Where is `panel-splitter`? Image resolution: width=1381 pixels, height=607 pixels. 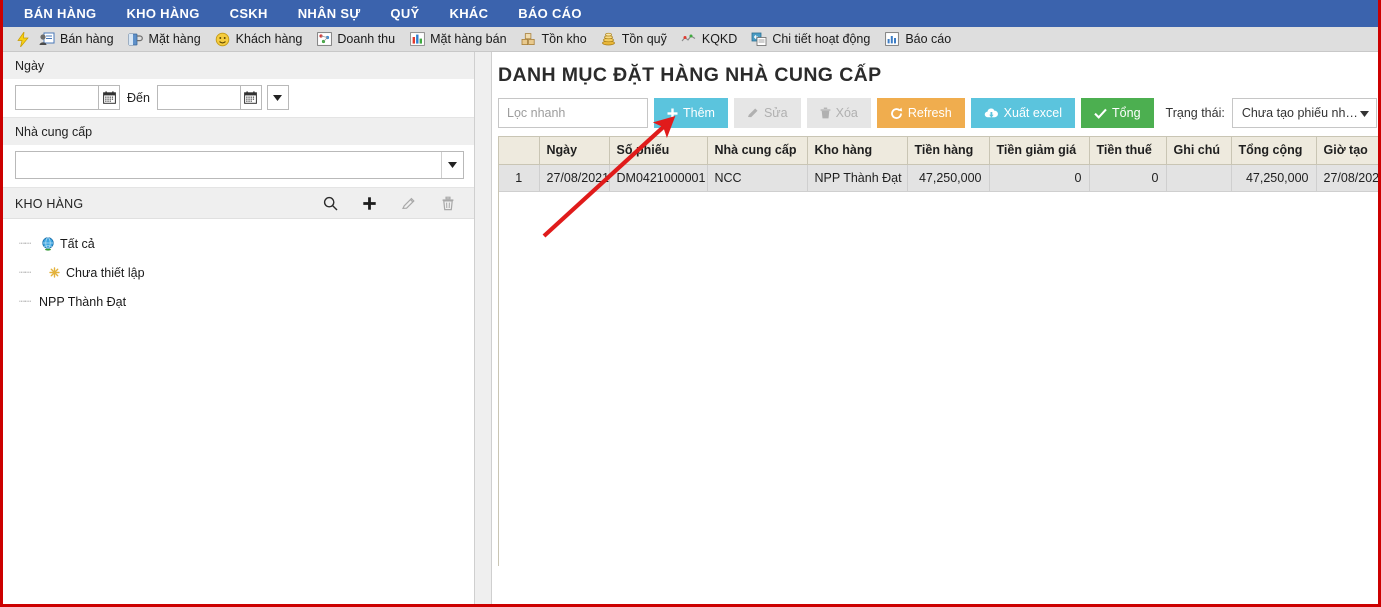
panel-splitter is located at coordinates (483, 328).